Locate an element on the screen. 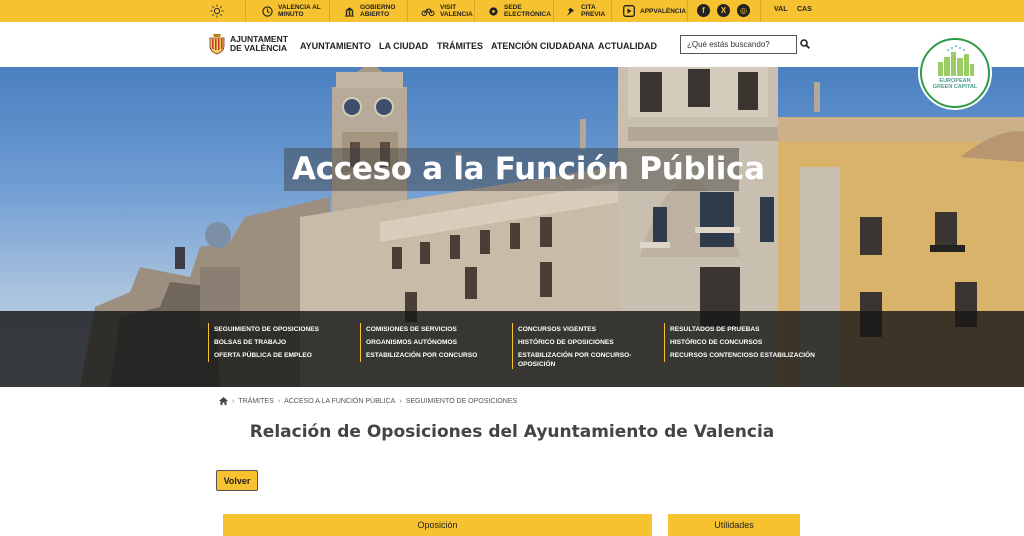  language-cas: CAS is located at coordinates (804, 9).